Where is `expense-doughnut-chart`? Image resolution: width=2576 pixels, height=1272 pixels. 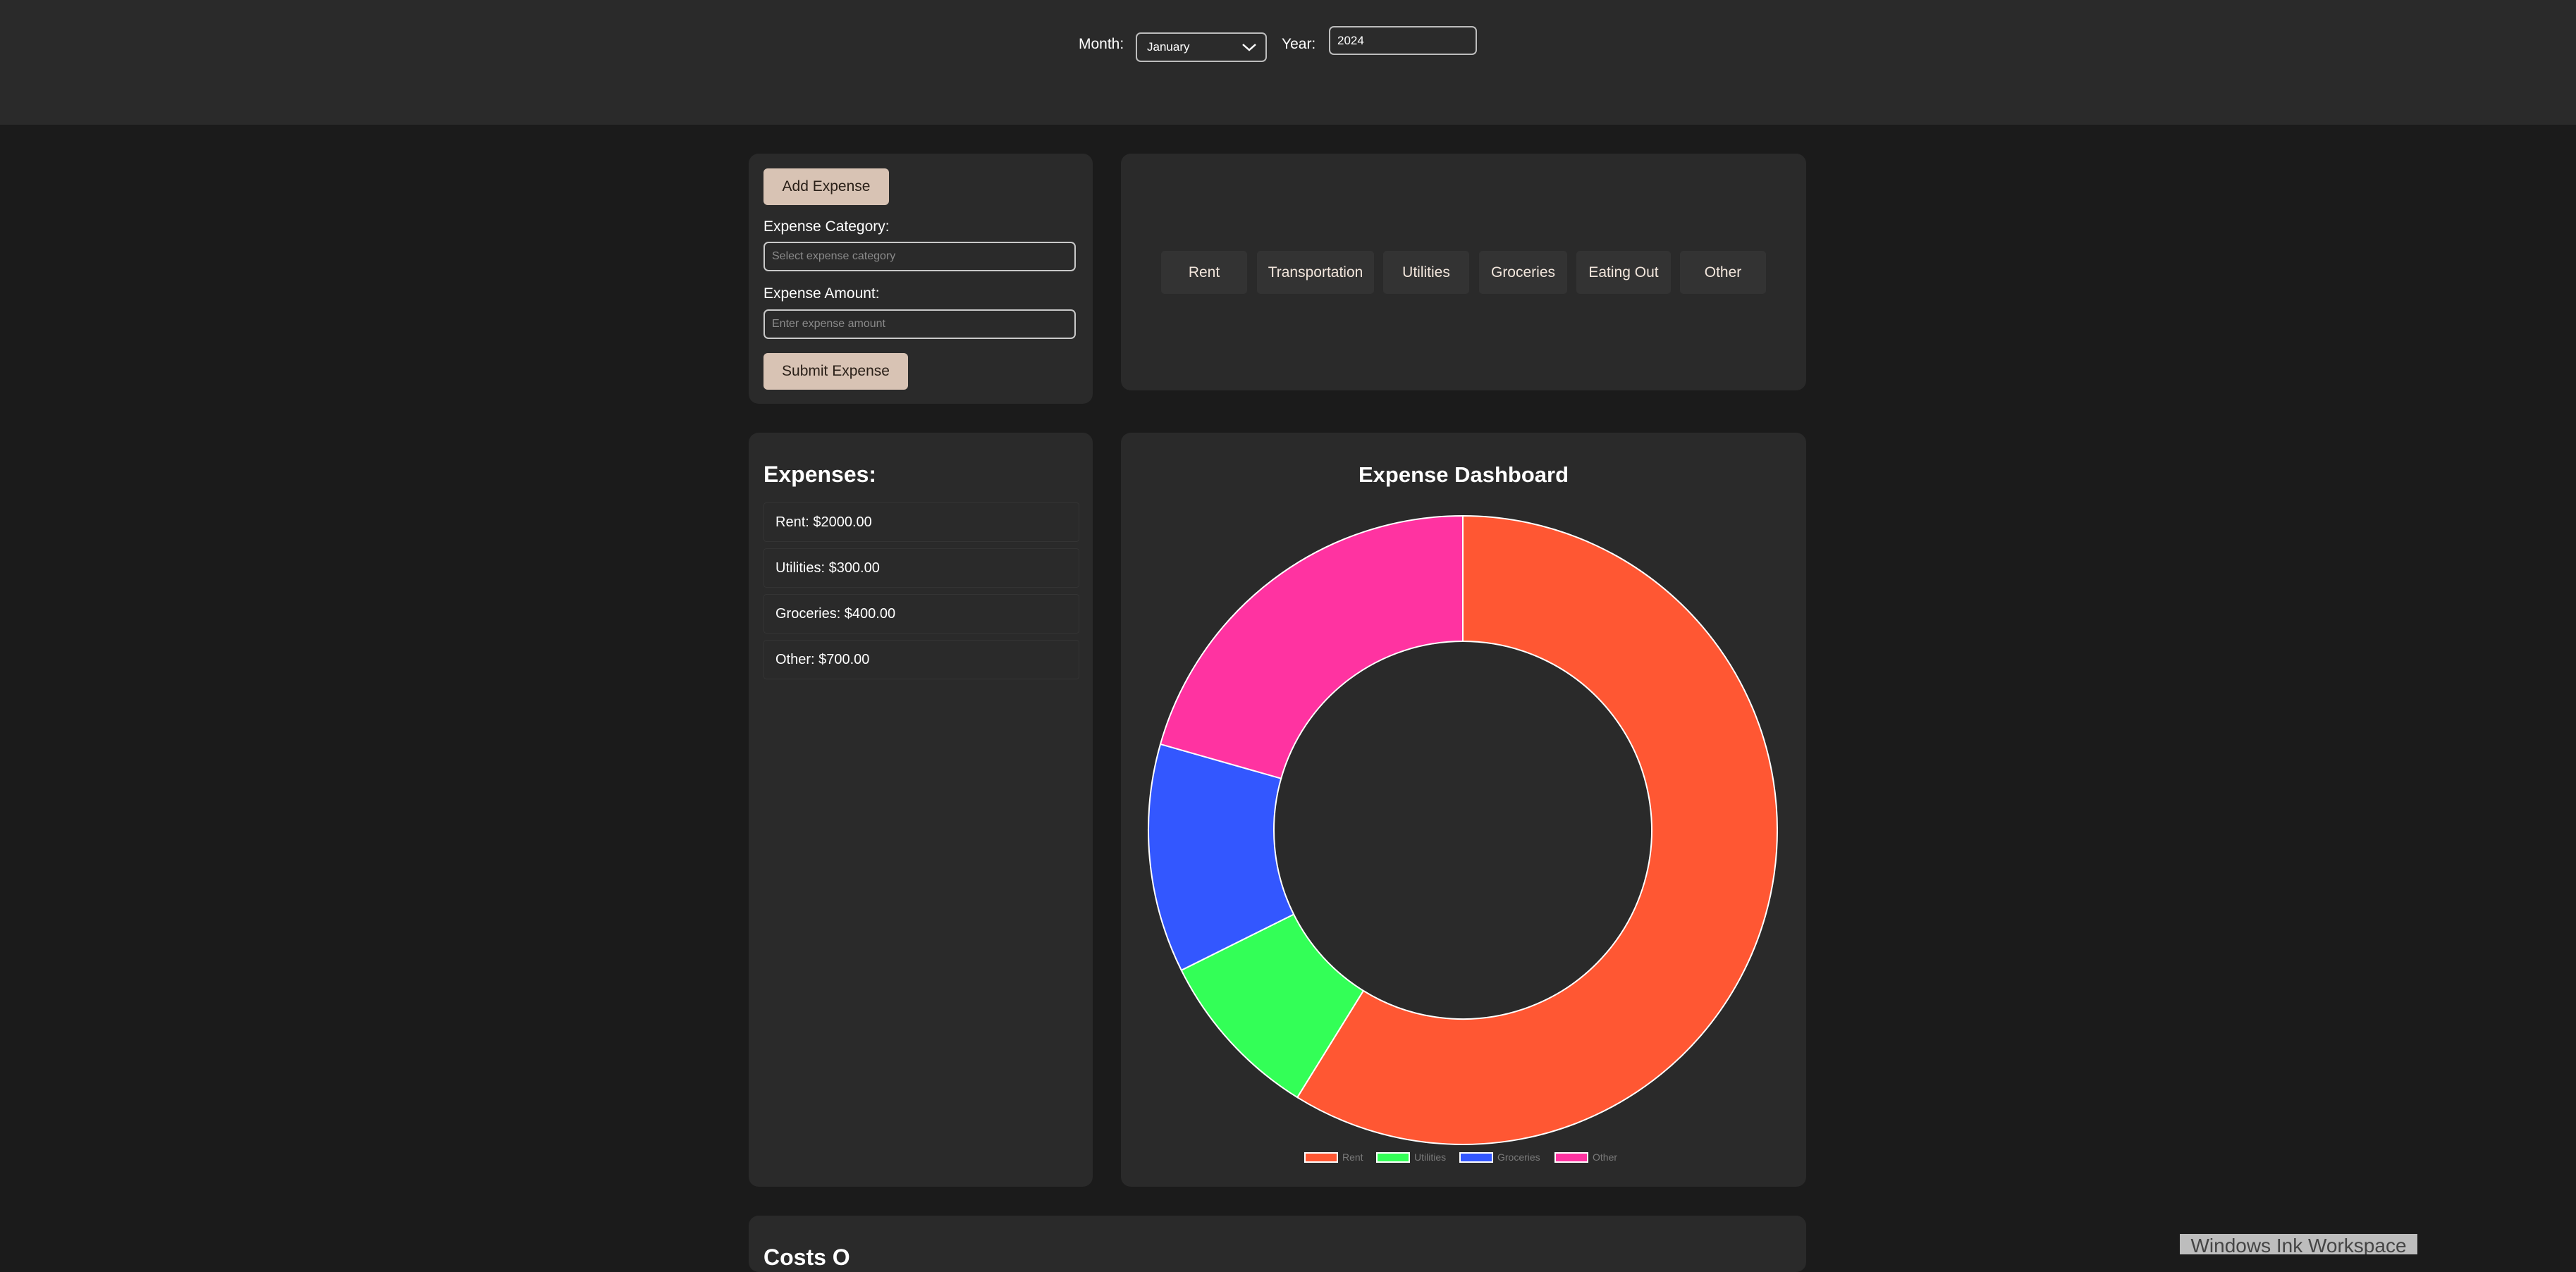 expense-doughnut-chart is located at coordinates (1463, 829).